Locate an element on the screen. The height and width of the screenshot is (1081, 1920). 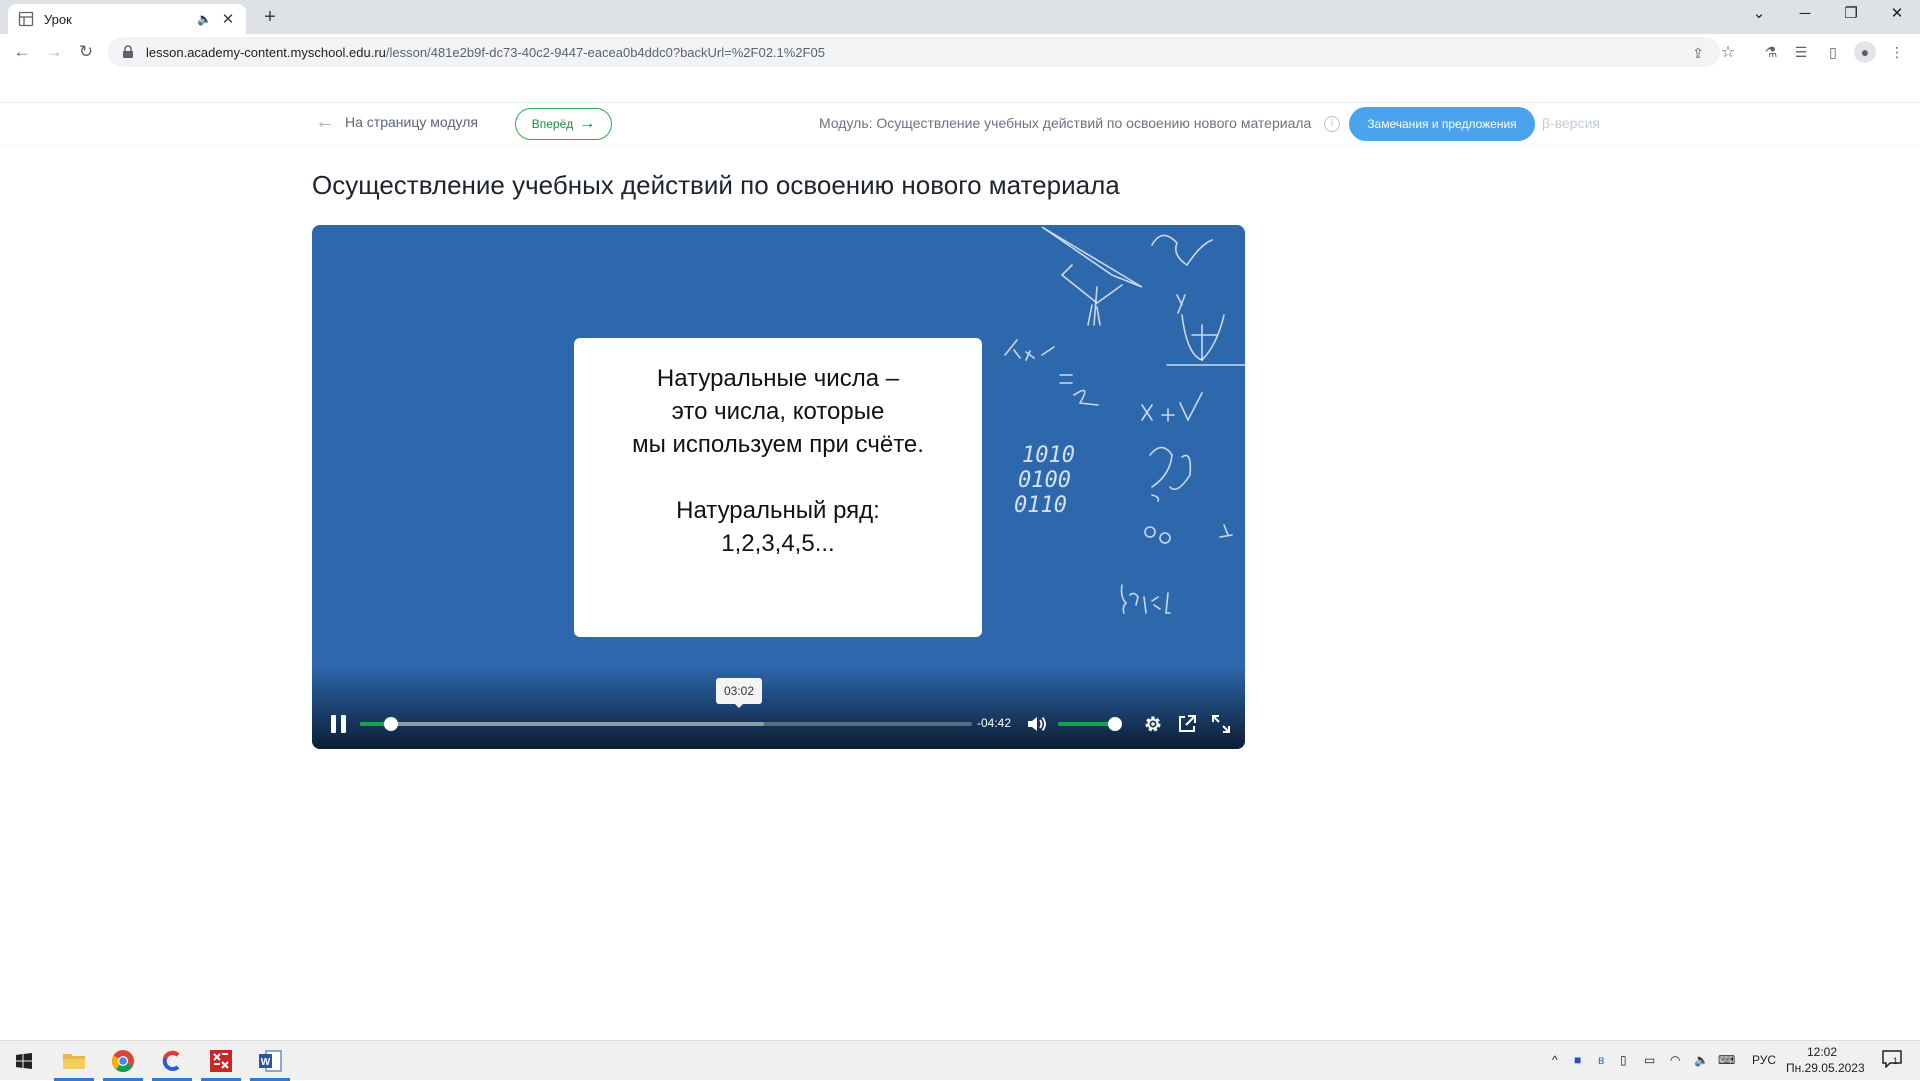
remaining-time: -04:42 is located at coordinates (994, 723).